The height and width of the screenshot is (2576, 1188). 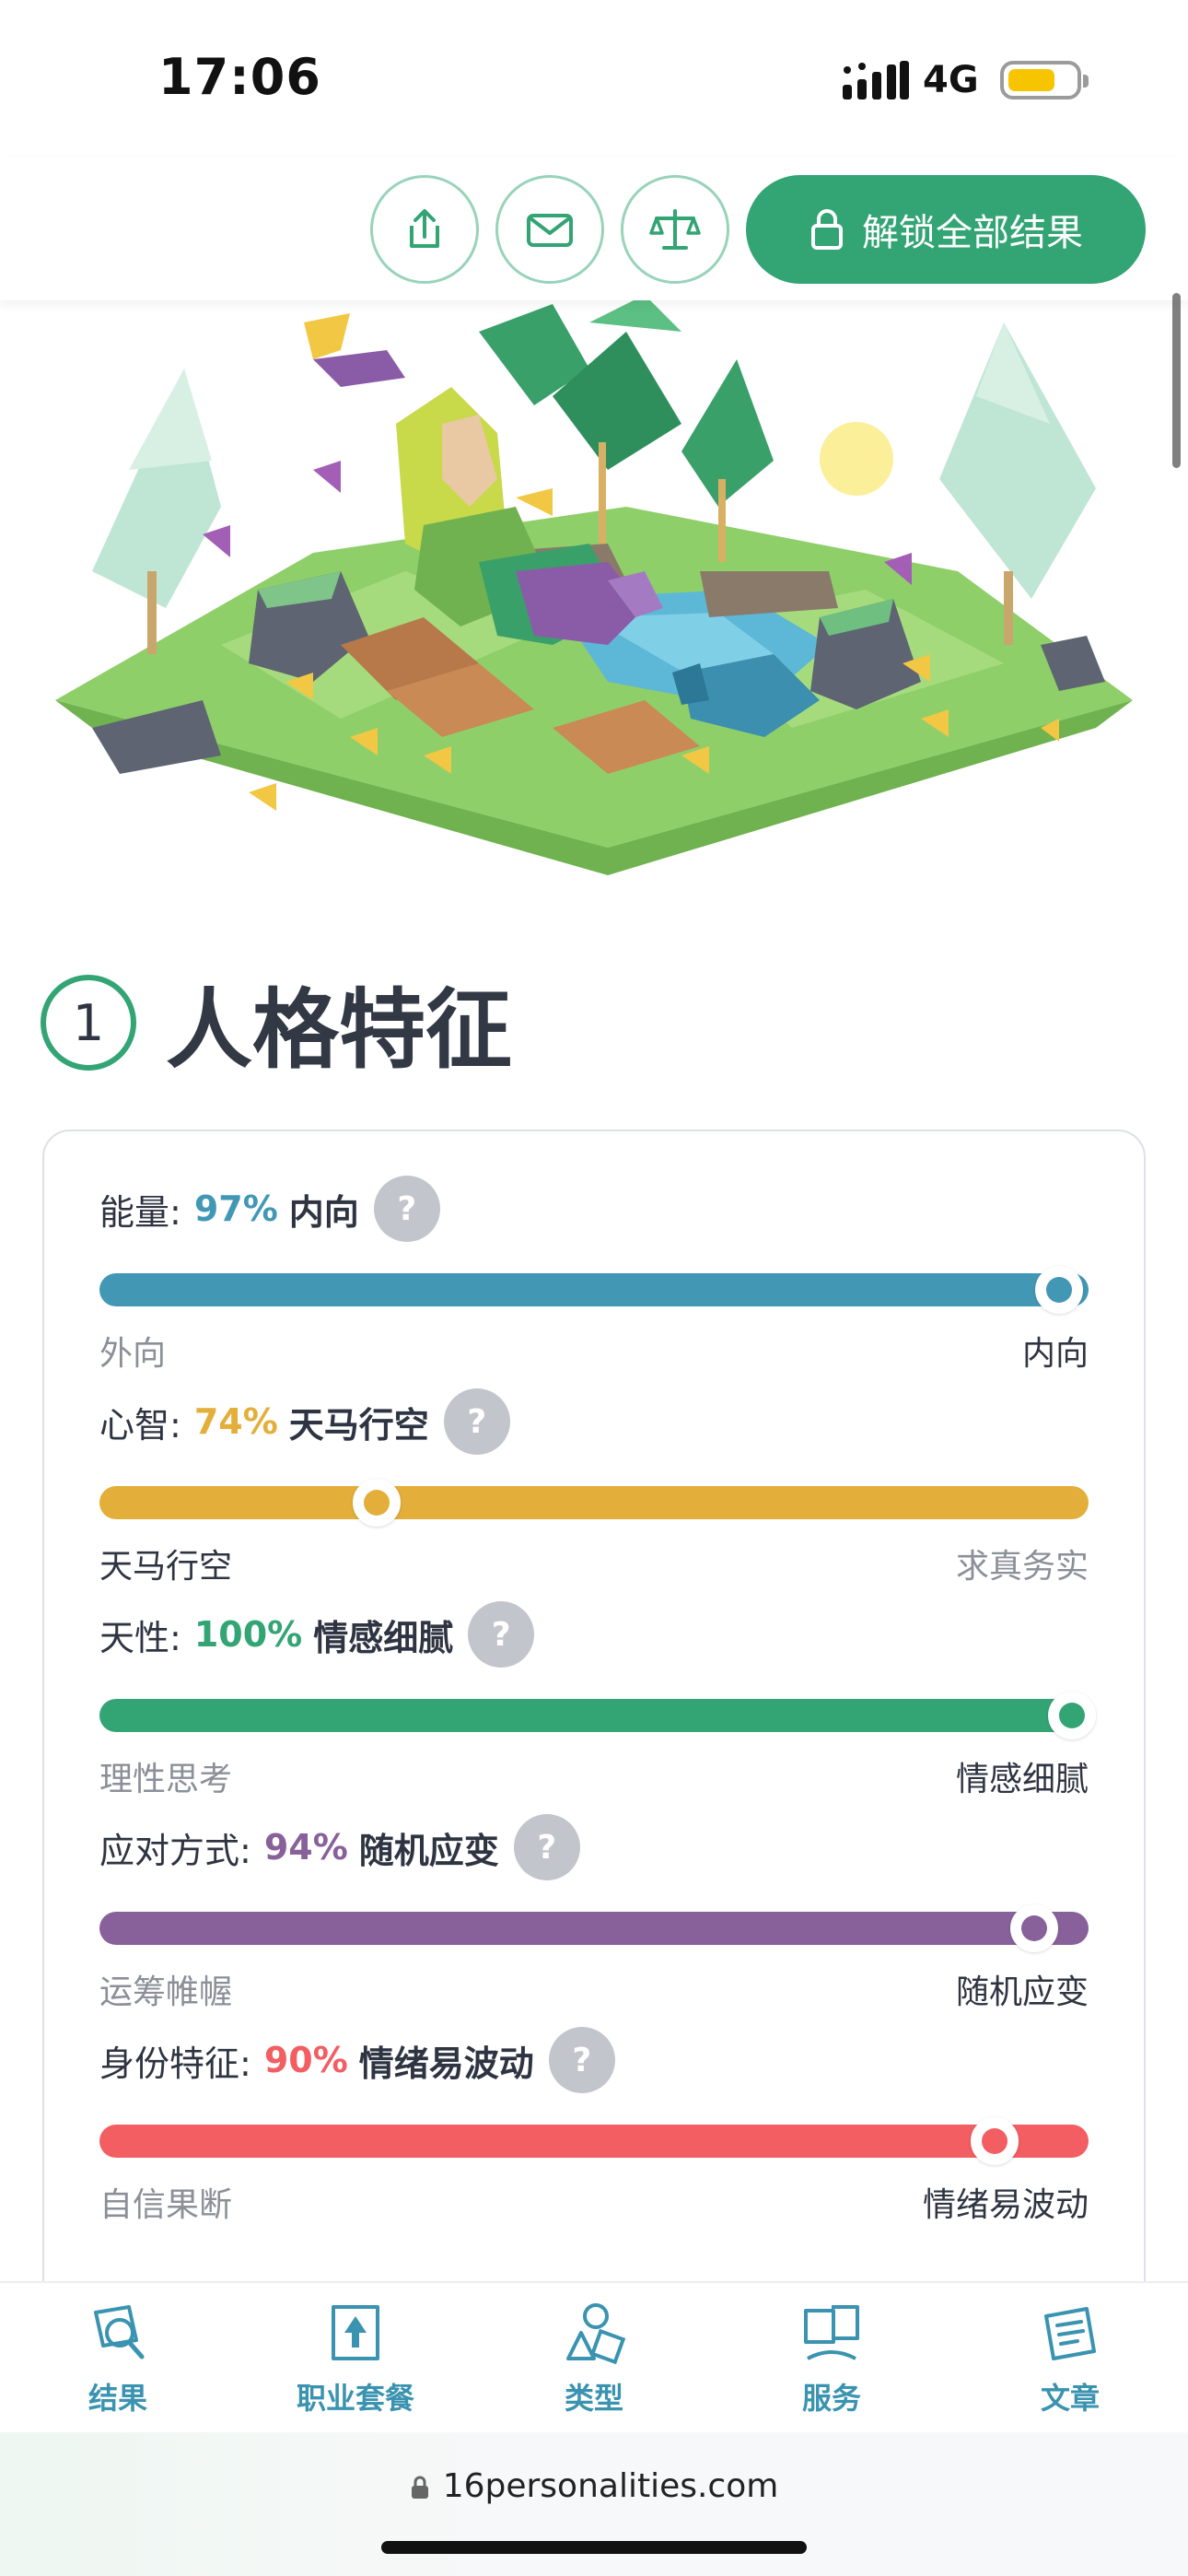 I want to click on trait-percent: 90%, so click(x=305, y=2060).